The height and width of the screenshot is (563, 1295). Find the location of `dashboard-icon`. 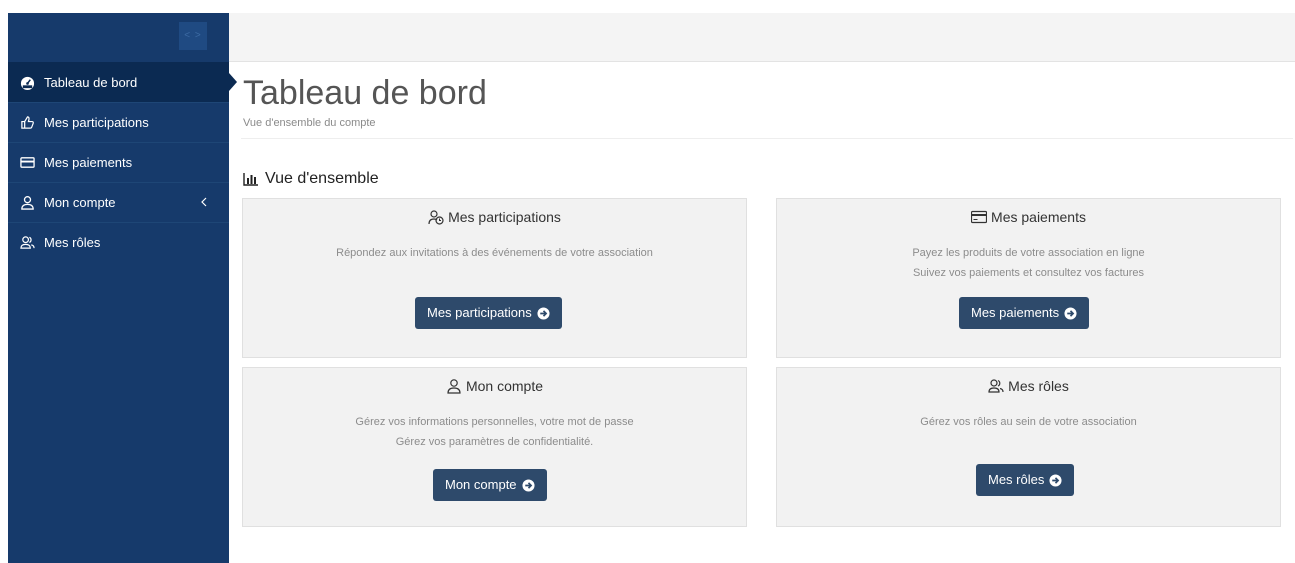

dashboard-icon is located at coordinates (27, 82).